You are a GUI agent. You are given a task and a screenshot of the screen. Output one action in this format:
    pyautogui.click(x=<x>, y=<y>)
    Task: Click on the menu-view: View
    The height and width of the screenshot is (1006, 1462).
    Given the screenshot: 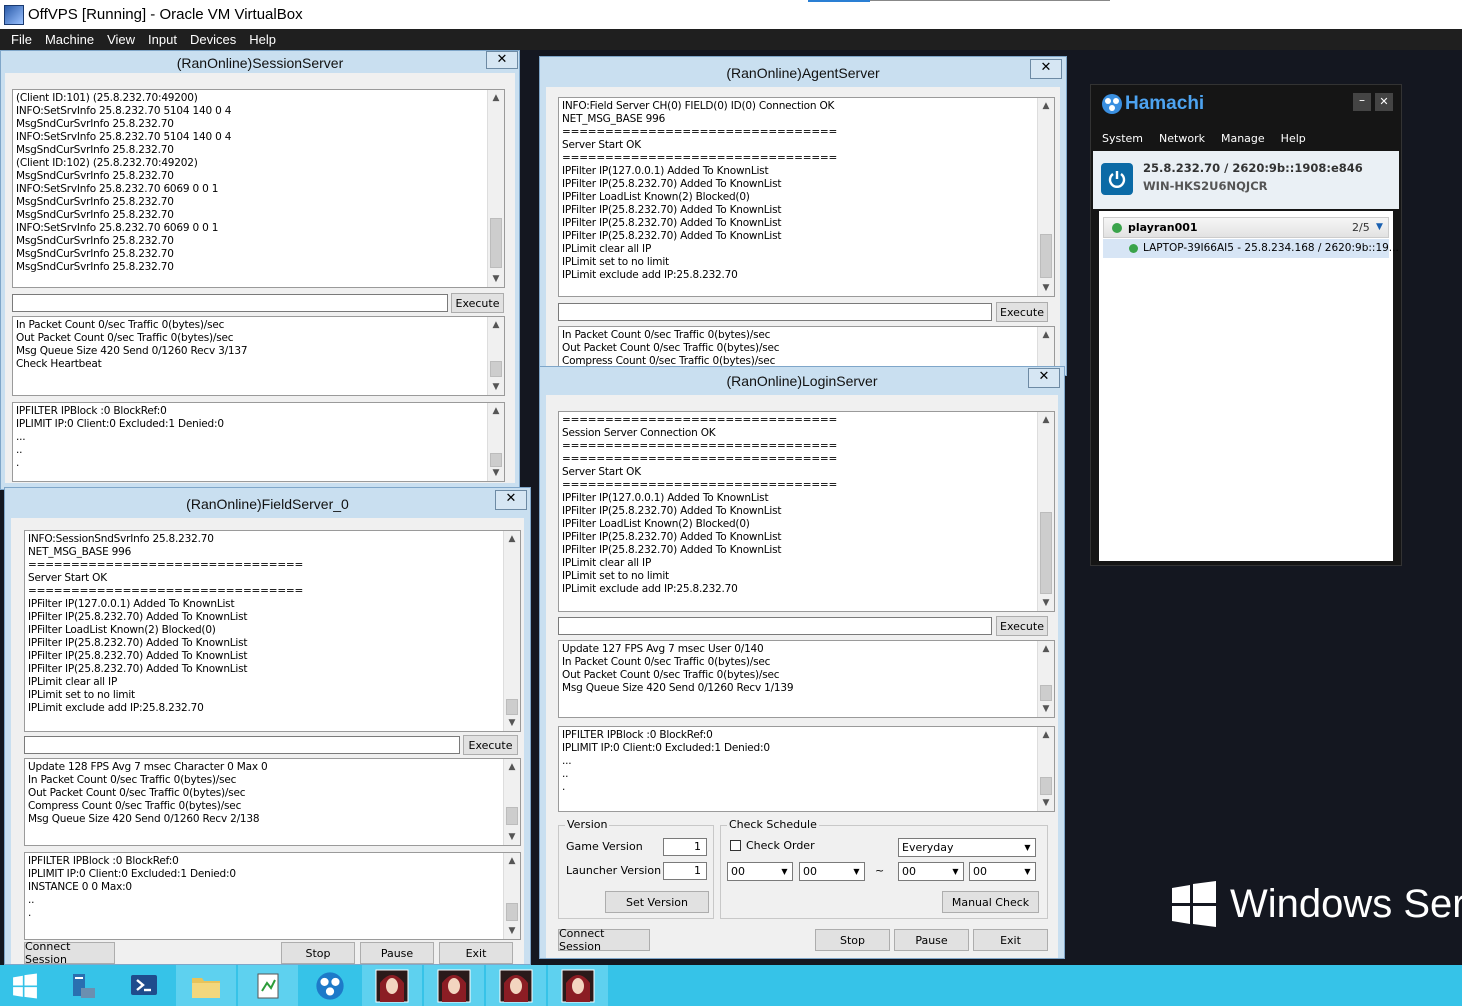 What is the action you would take?
    pyautogui.click(x=121, y=39)
    